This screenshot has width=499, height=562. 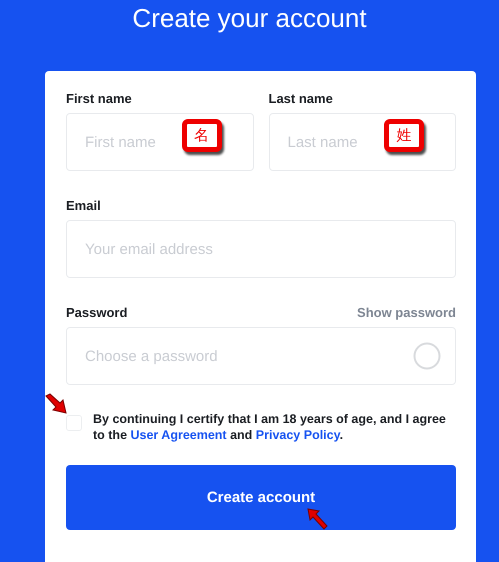 I want to click on field-label: Last name, so click(x=300, y=99).